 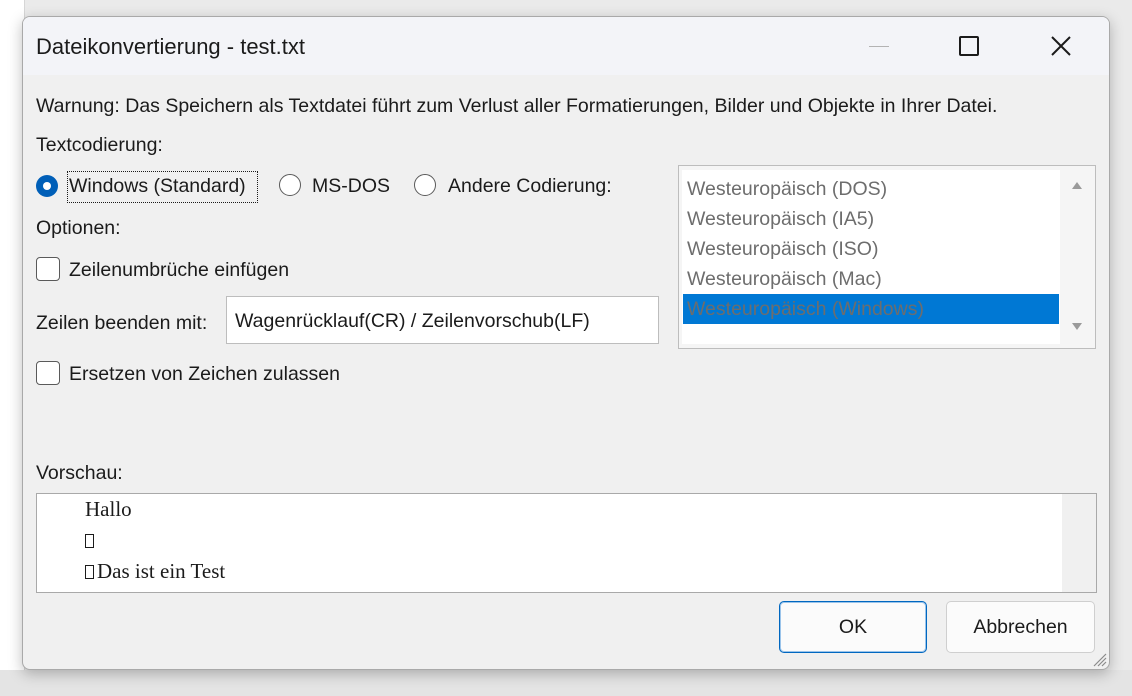 I want to click on preview-line, so click(x=91, y=540).